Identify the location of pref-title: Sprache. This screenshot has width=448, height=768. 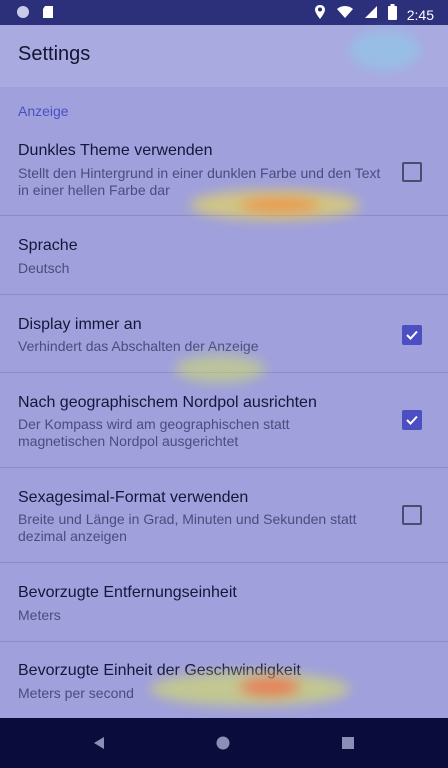
(48, 245).